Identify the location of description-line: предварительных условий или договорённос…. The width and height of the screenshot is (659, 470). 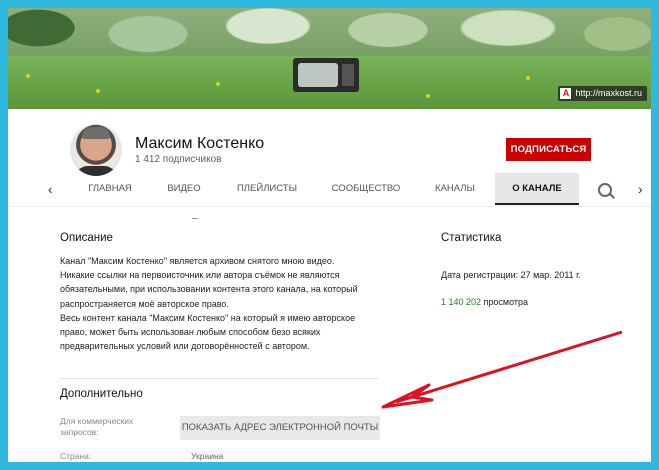
(185, 346).